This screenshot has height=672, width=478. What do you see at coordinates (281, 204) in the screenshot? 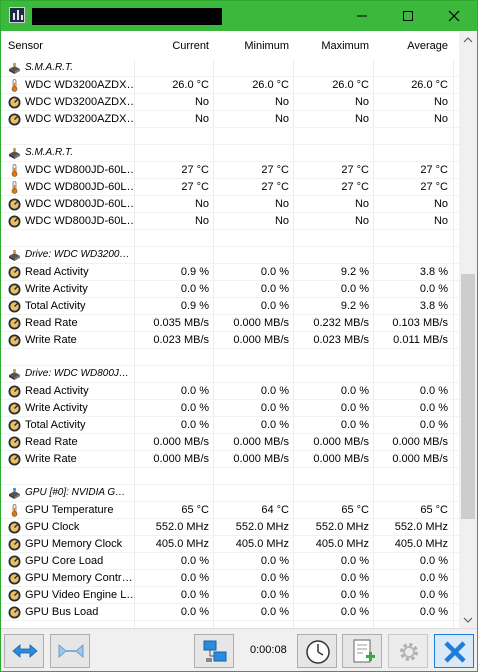
I see `value-minimum: No` at bounding box center [281, 204].